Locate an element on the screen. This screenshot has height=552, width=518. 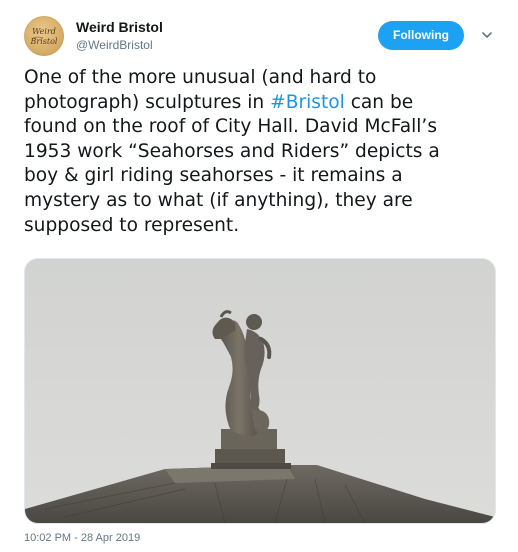
hashtag-link: #Bristol is located at coordinates (307, 102).